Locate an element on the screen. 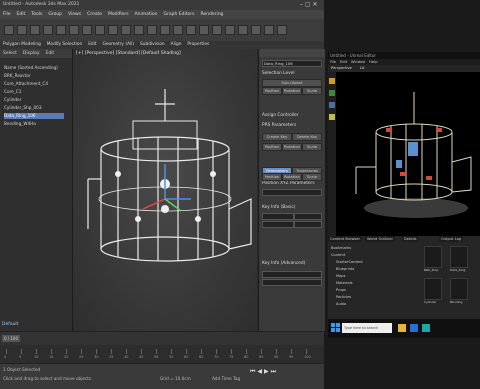  bind-icon is located at coordinates (61, 30).